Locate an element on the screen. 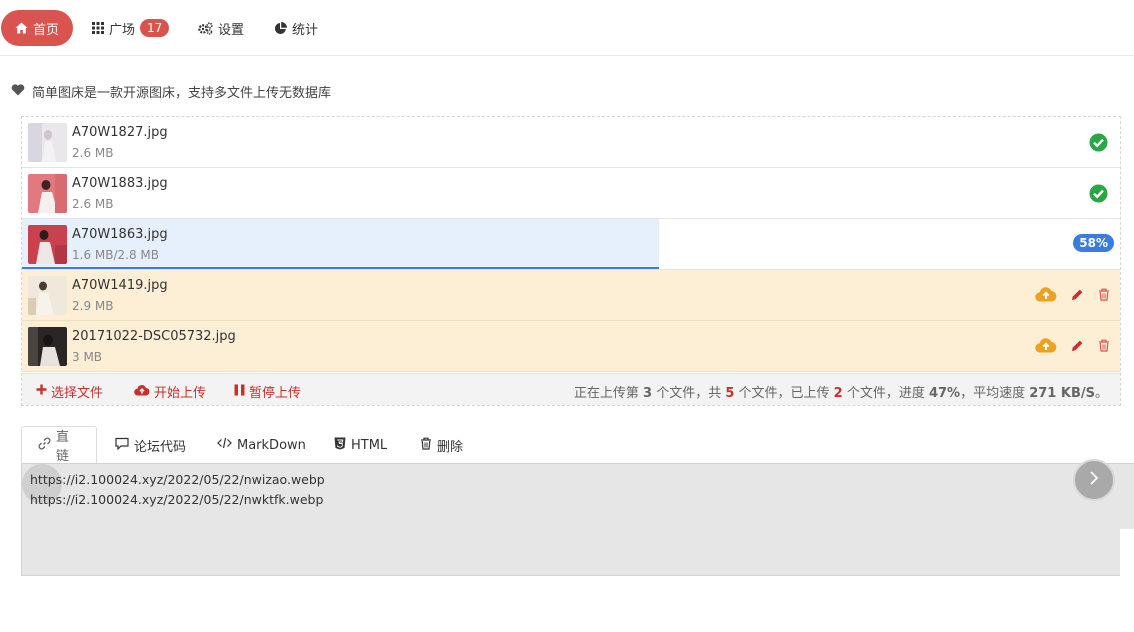 The width and height of the screenshot is (1134, 632). link-icon is located at coordinates (44, 445).